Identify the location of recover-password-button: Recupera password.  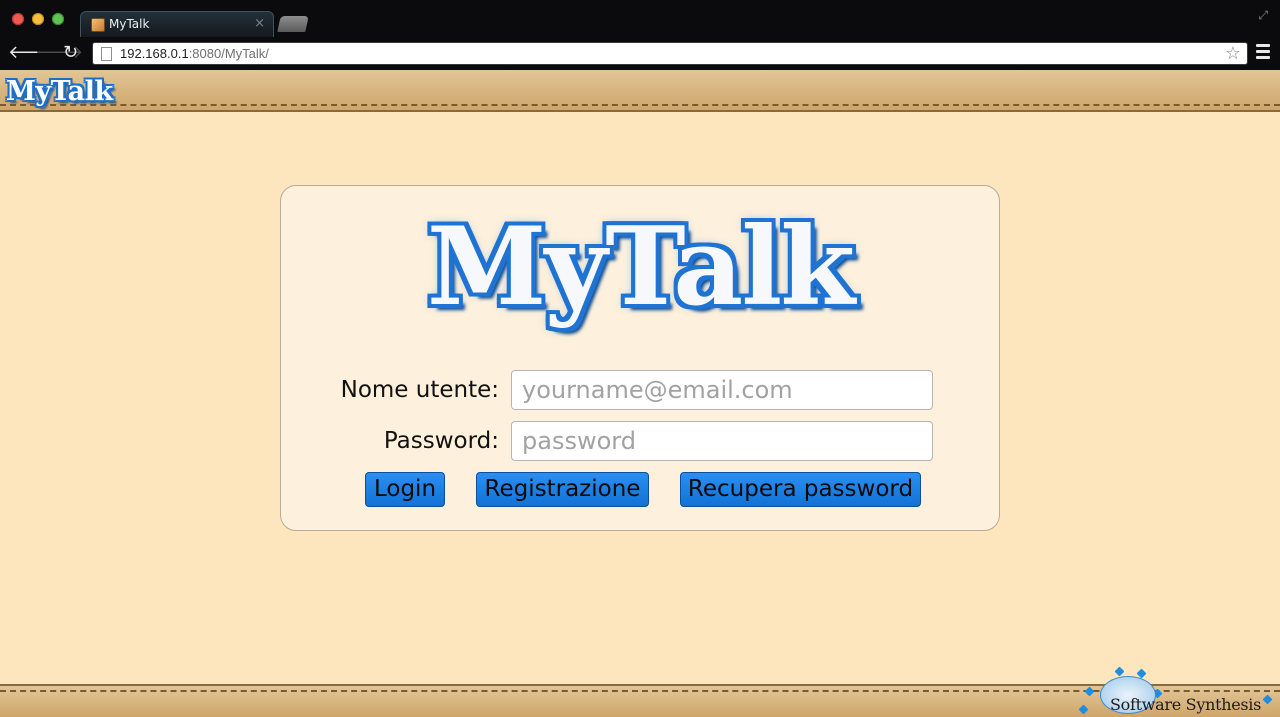
(800, 489).